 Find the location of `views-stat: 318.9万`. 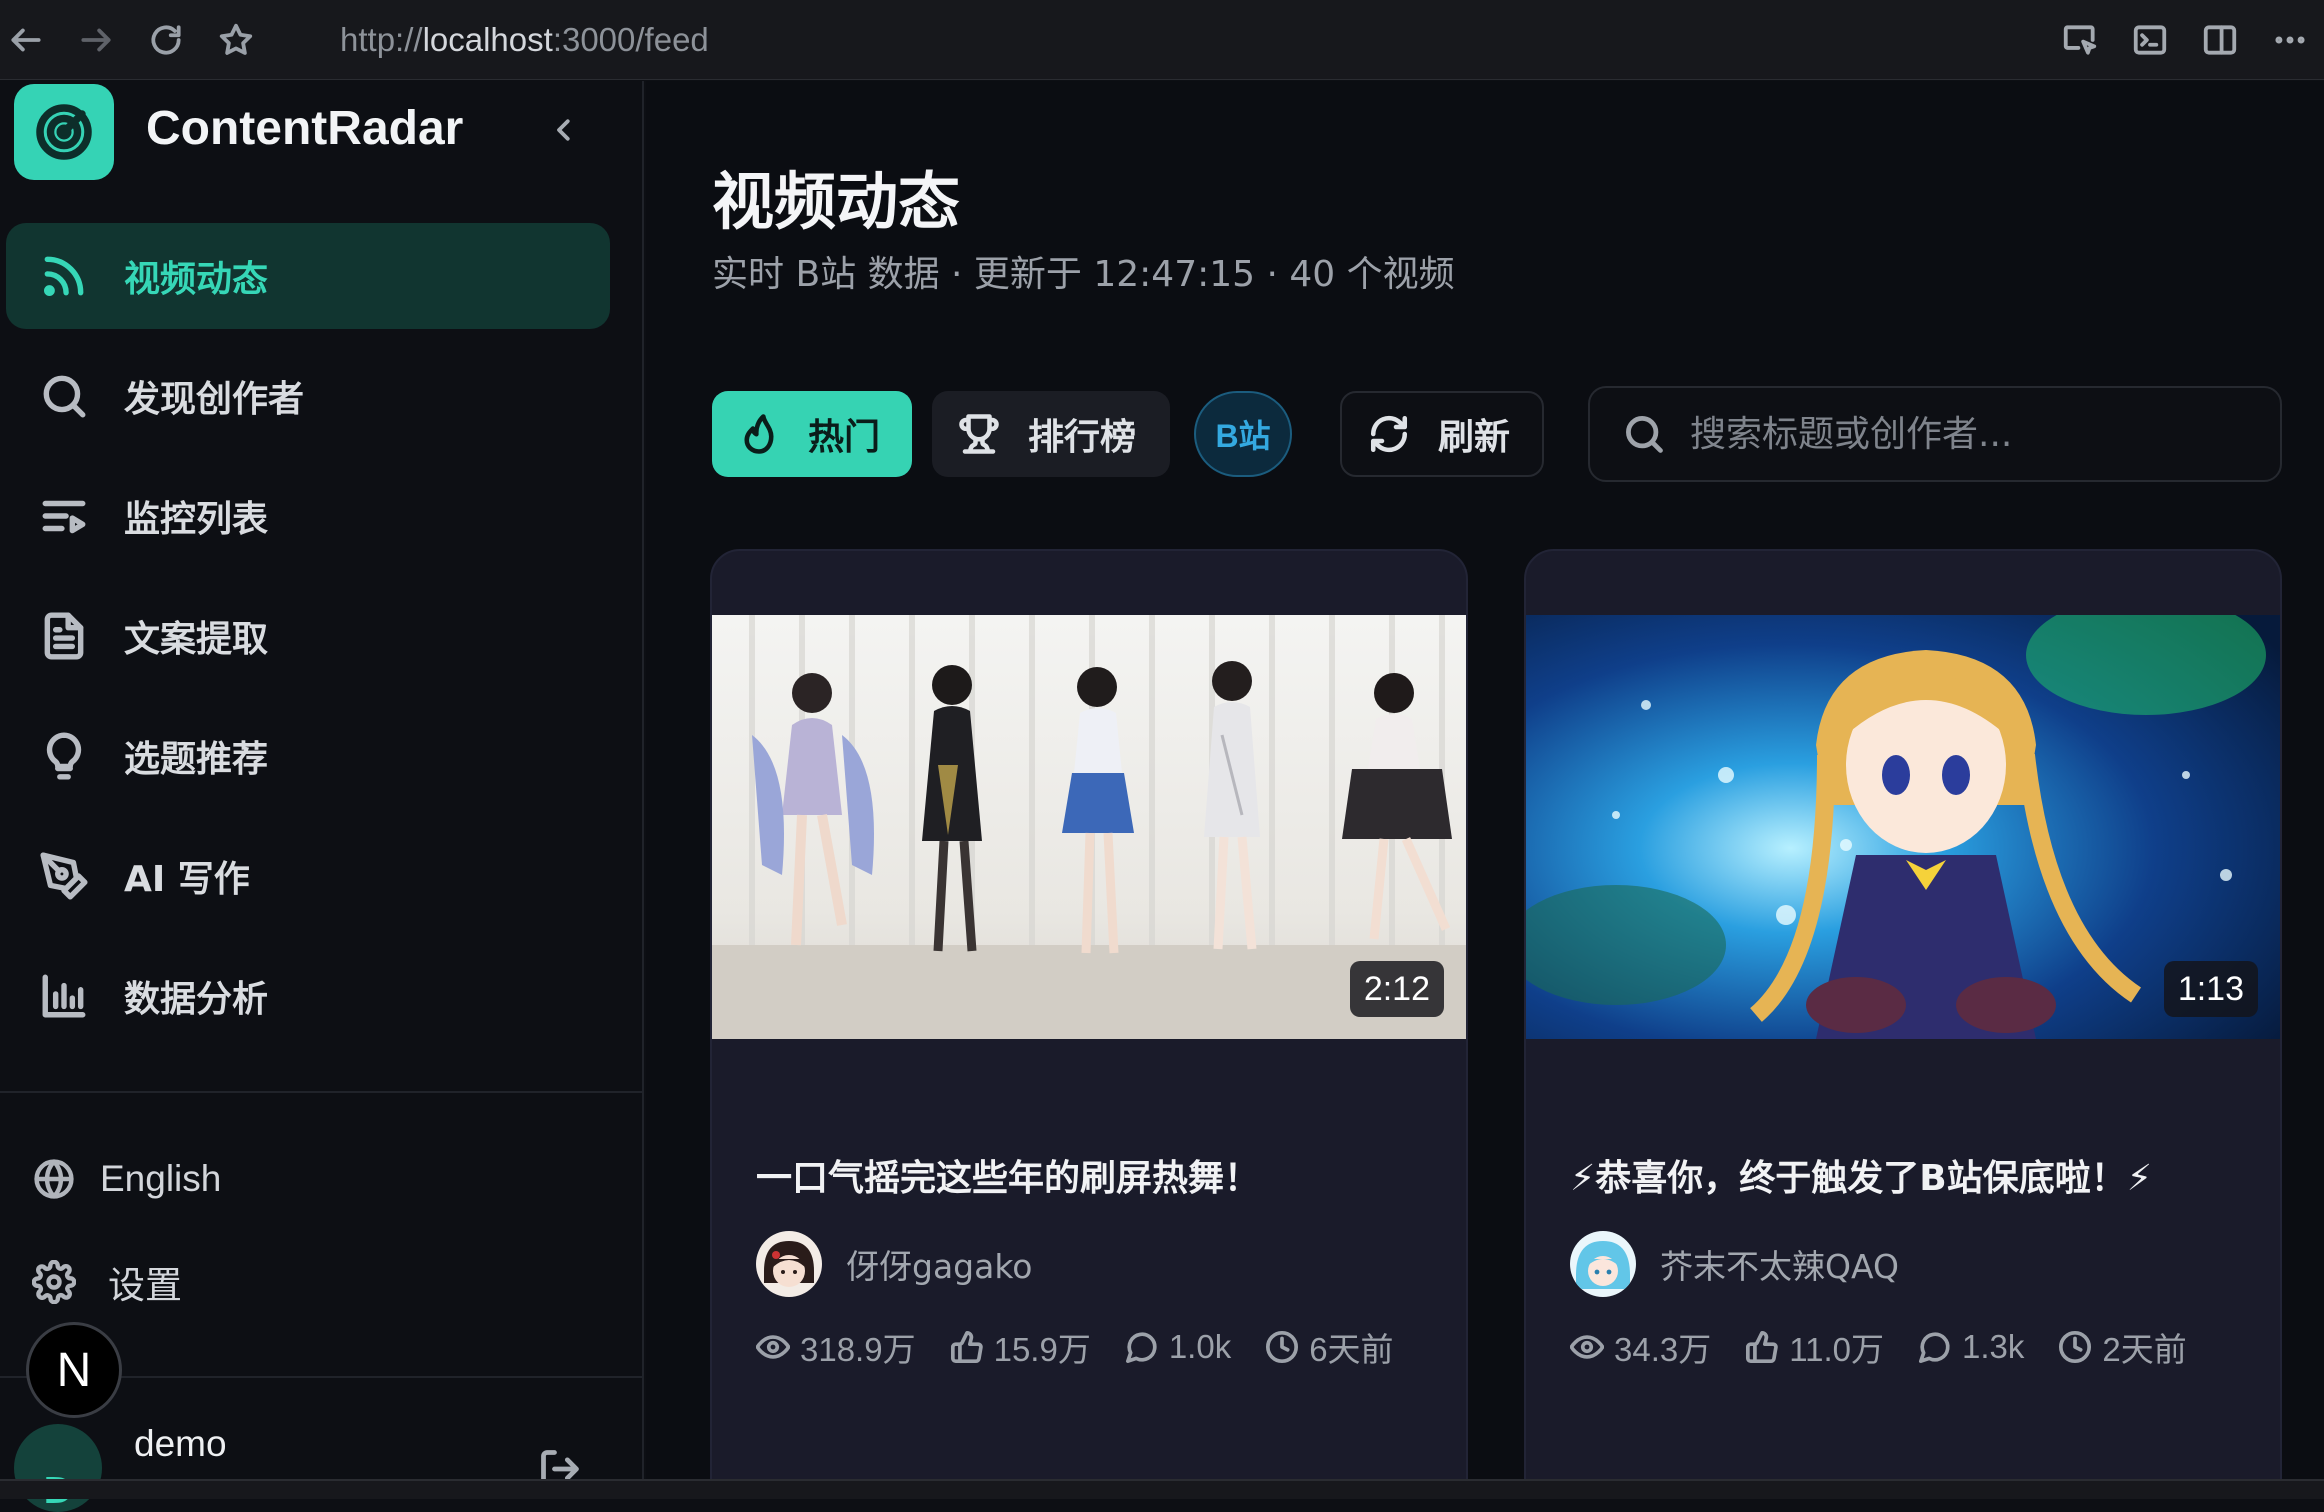

views-stat: 318.9万 is located at coordinates (836, 1347).